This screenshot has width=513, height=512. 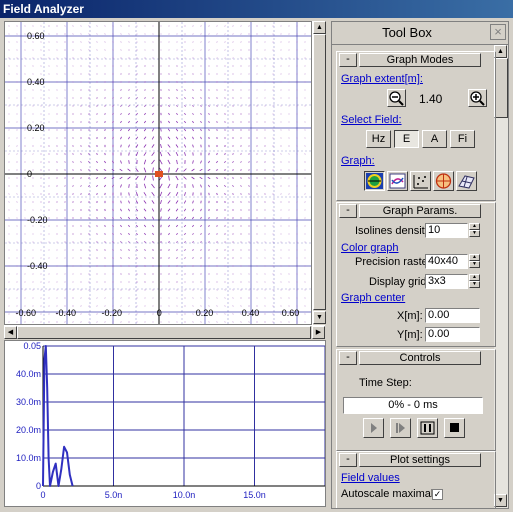 I want to click on graph-modes-title: Graph Modes, so click(x=420, y=60).